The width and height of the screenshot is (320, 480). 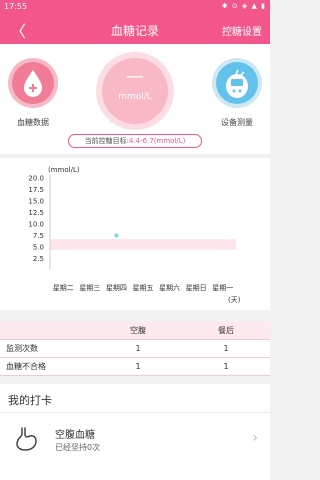 I want to click on glucose-unit: mmol/L, so click(x=135, y=97).